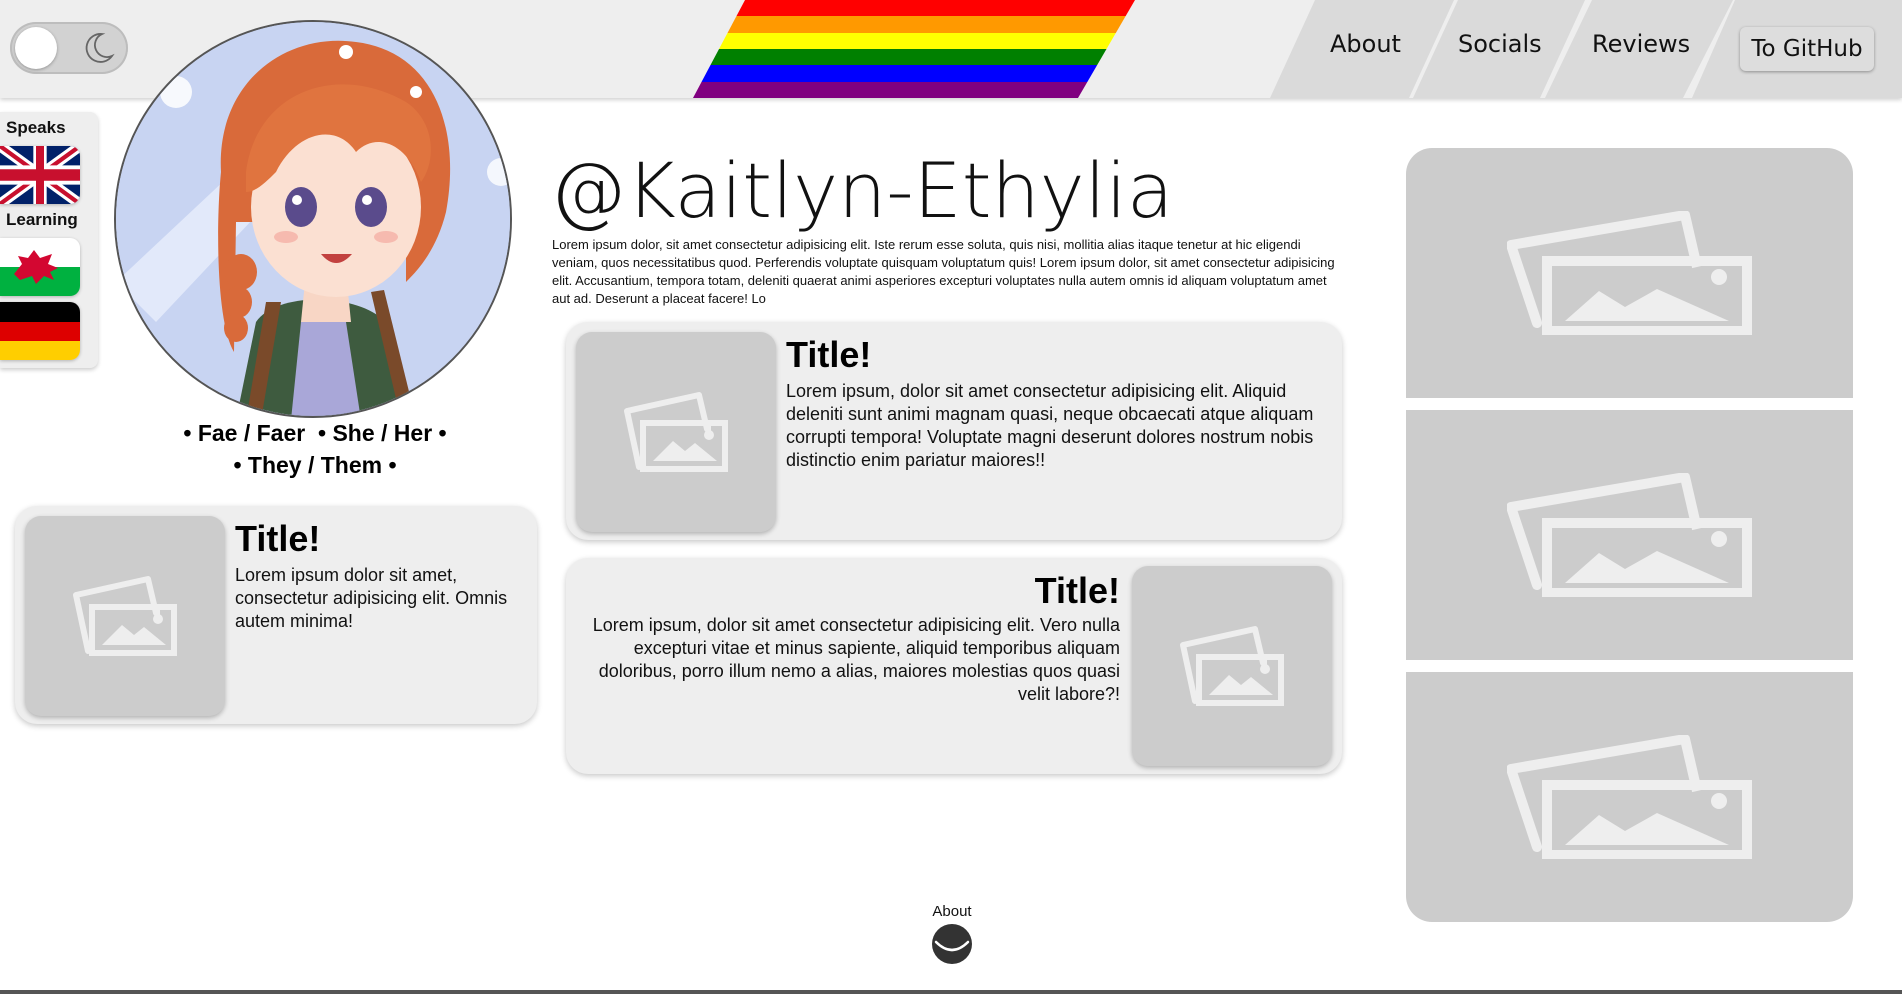  What do you see at coordinates (914, 8) in the screenshot?
I see `pride-stripe-red` at bounding box center [914, 8].